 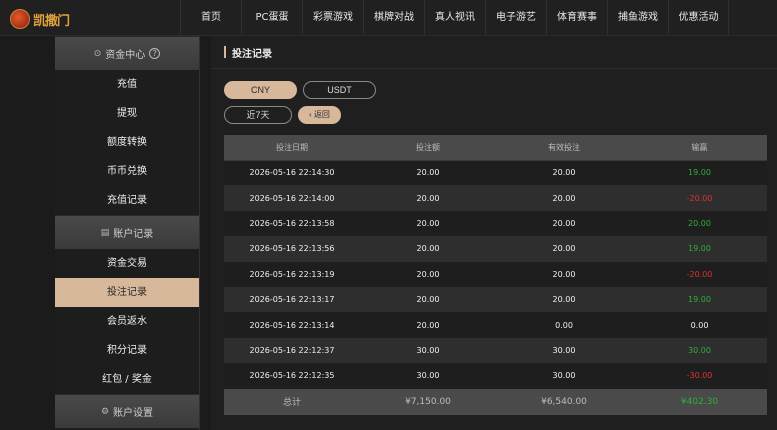 I want to click on nav-item-3: 棋牌对战, so click(x=393, y=18).